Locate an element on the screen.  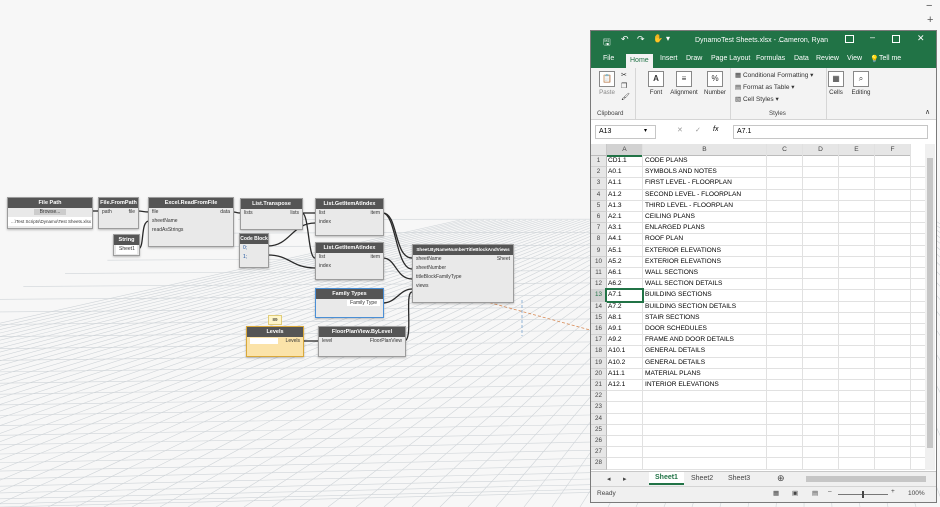
cell-a: A7.2 is located at coordinates (625, 307).